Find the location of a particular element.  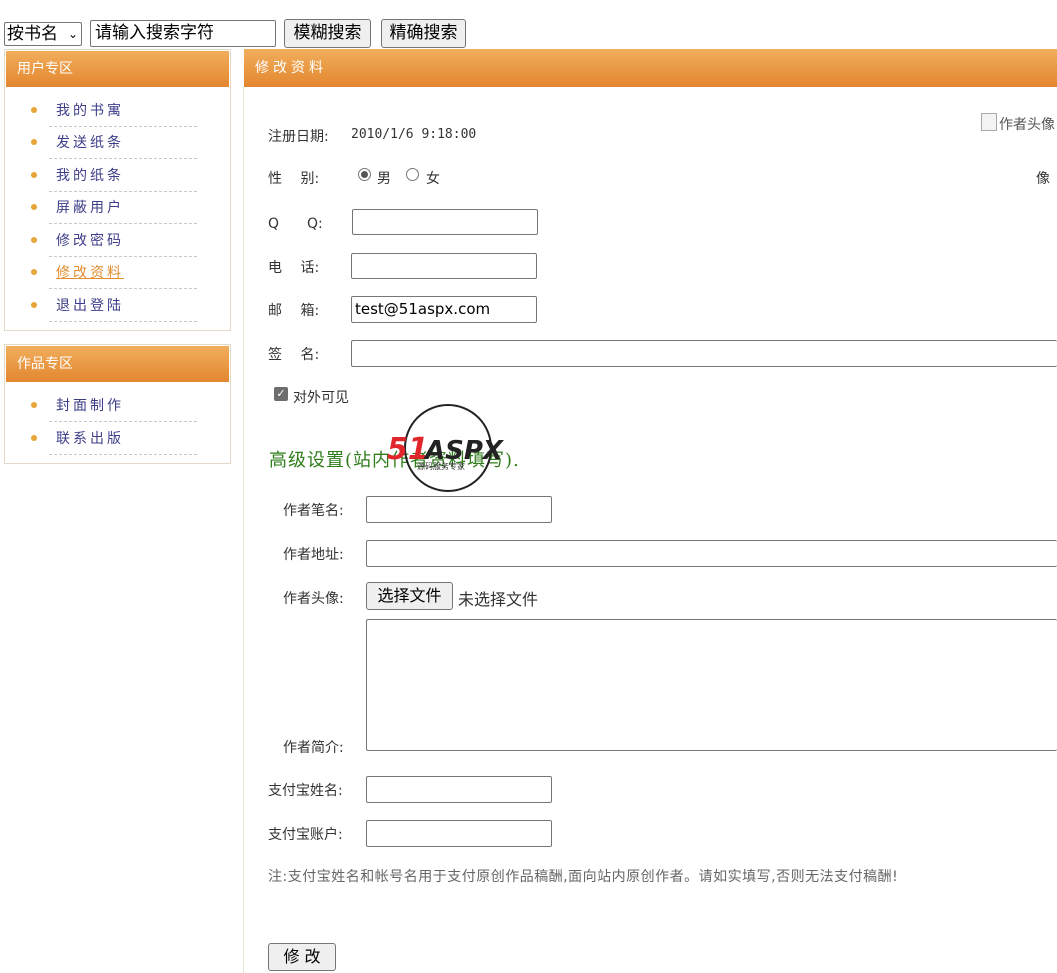

email-label: 邮 箱: is located at coordinates (294, 311).